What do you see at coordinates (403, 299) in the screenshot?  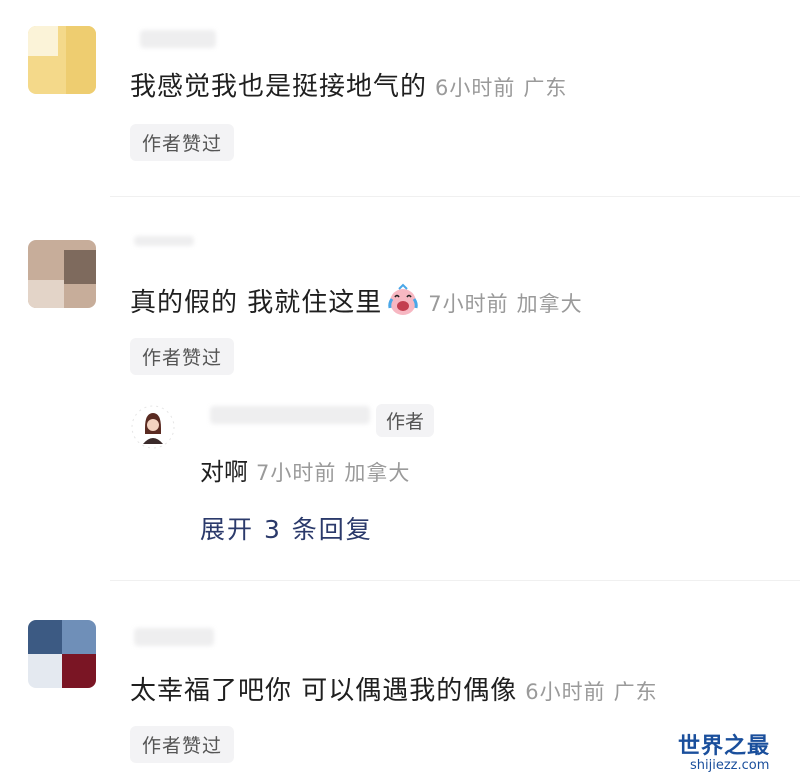 I see `crying-laughing-emoji-icon` at bounding box center [403, 299].